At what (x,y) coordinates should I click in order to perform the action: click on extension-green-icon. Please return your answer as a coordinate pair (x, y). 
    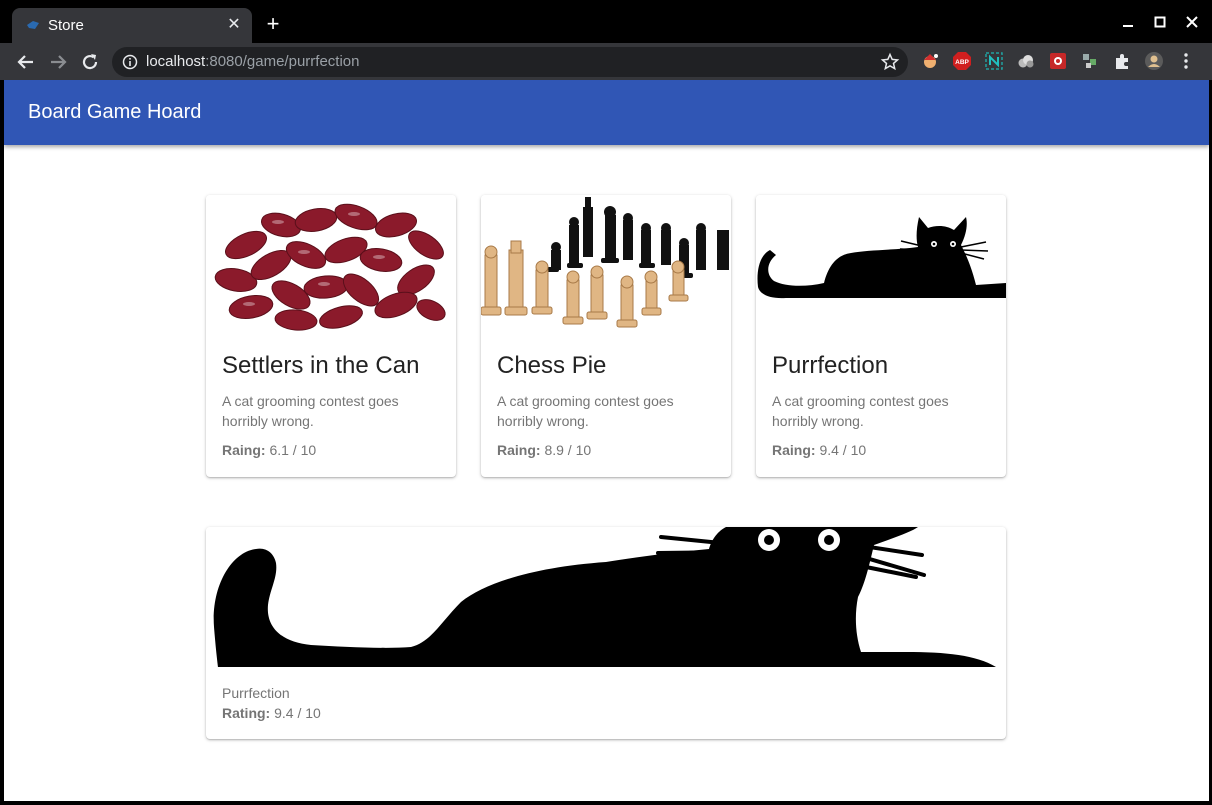
    Looking at the image, I should click on (1090, 61).